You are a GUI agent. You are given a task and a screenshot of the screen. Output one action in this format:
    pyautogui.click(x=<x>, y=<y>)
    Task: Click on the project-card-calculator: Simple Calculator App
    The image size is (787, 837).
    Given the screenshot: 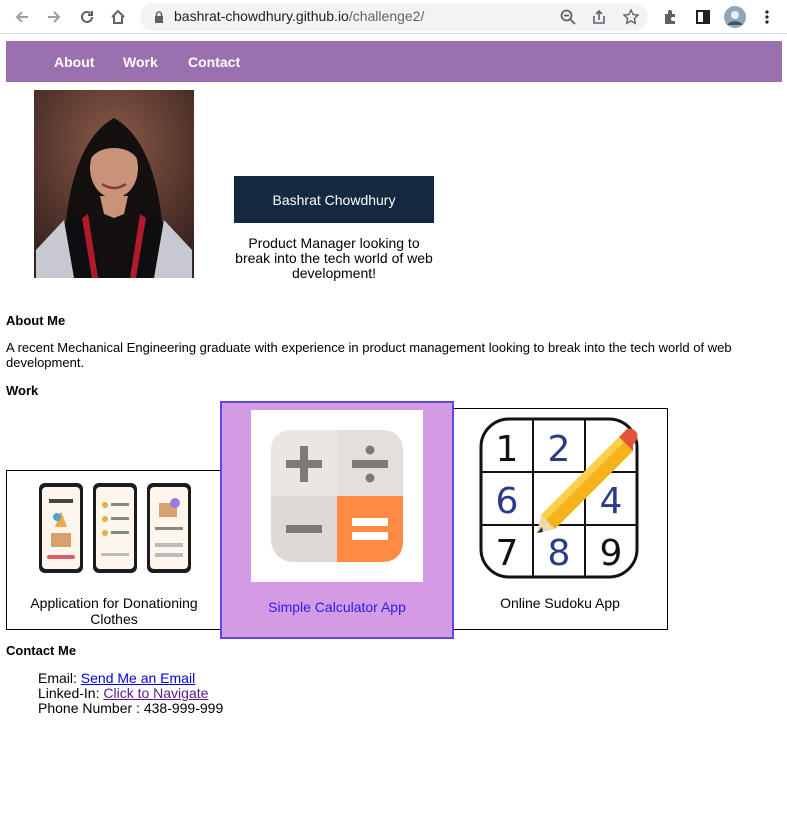 What is the action you would take?
    pyautogui.click(x=337, y=520)
    